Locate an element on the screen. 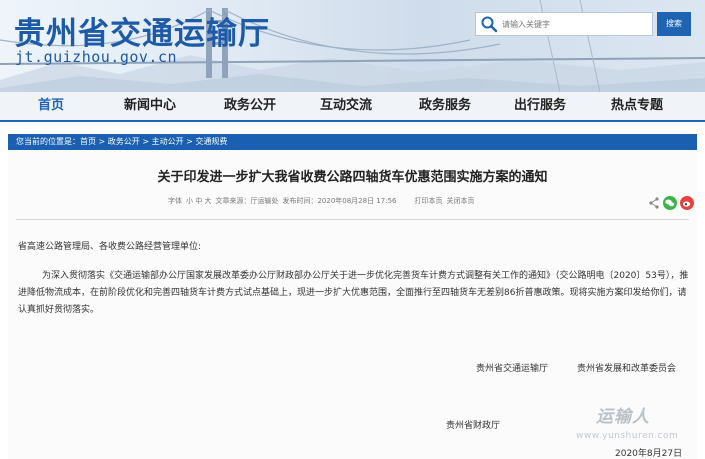  font-size-options: 小 中 大 is located at coordinates (198, 201).